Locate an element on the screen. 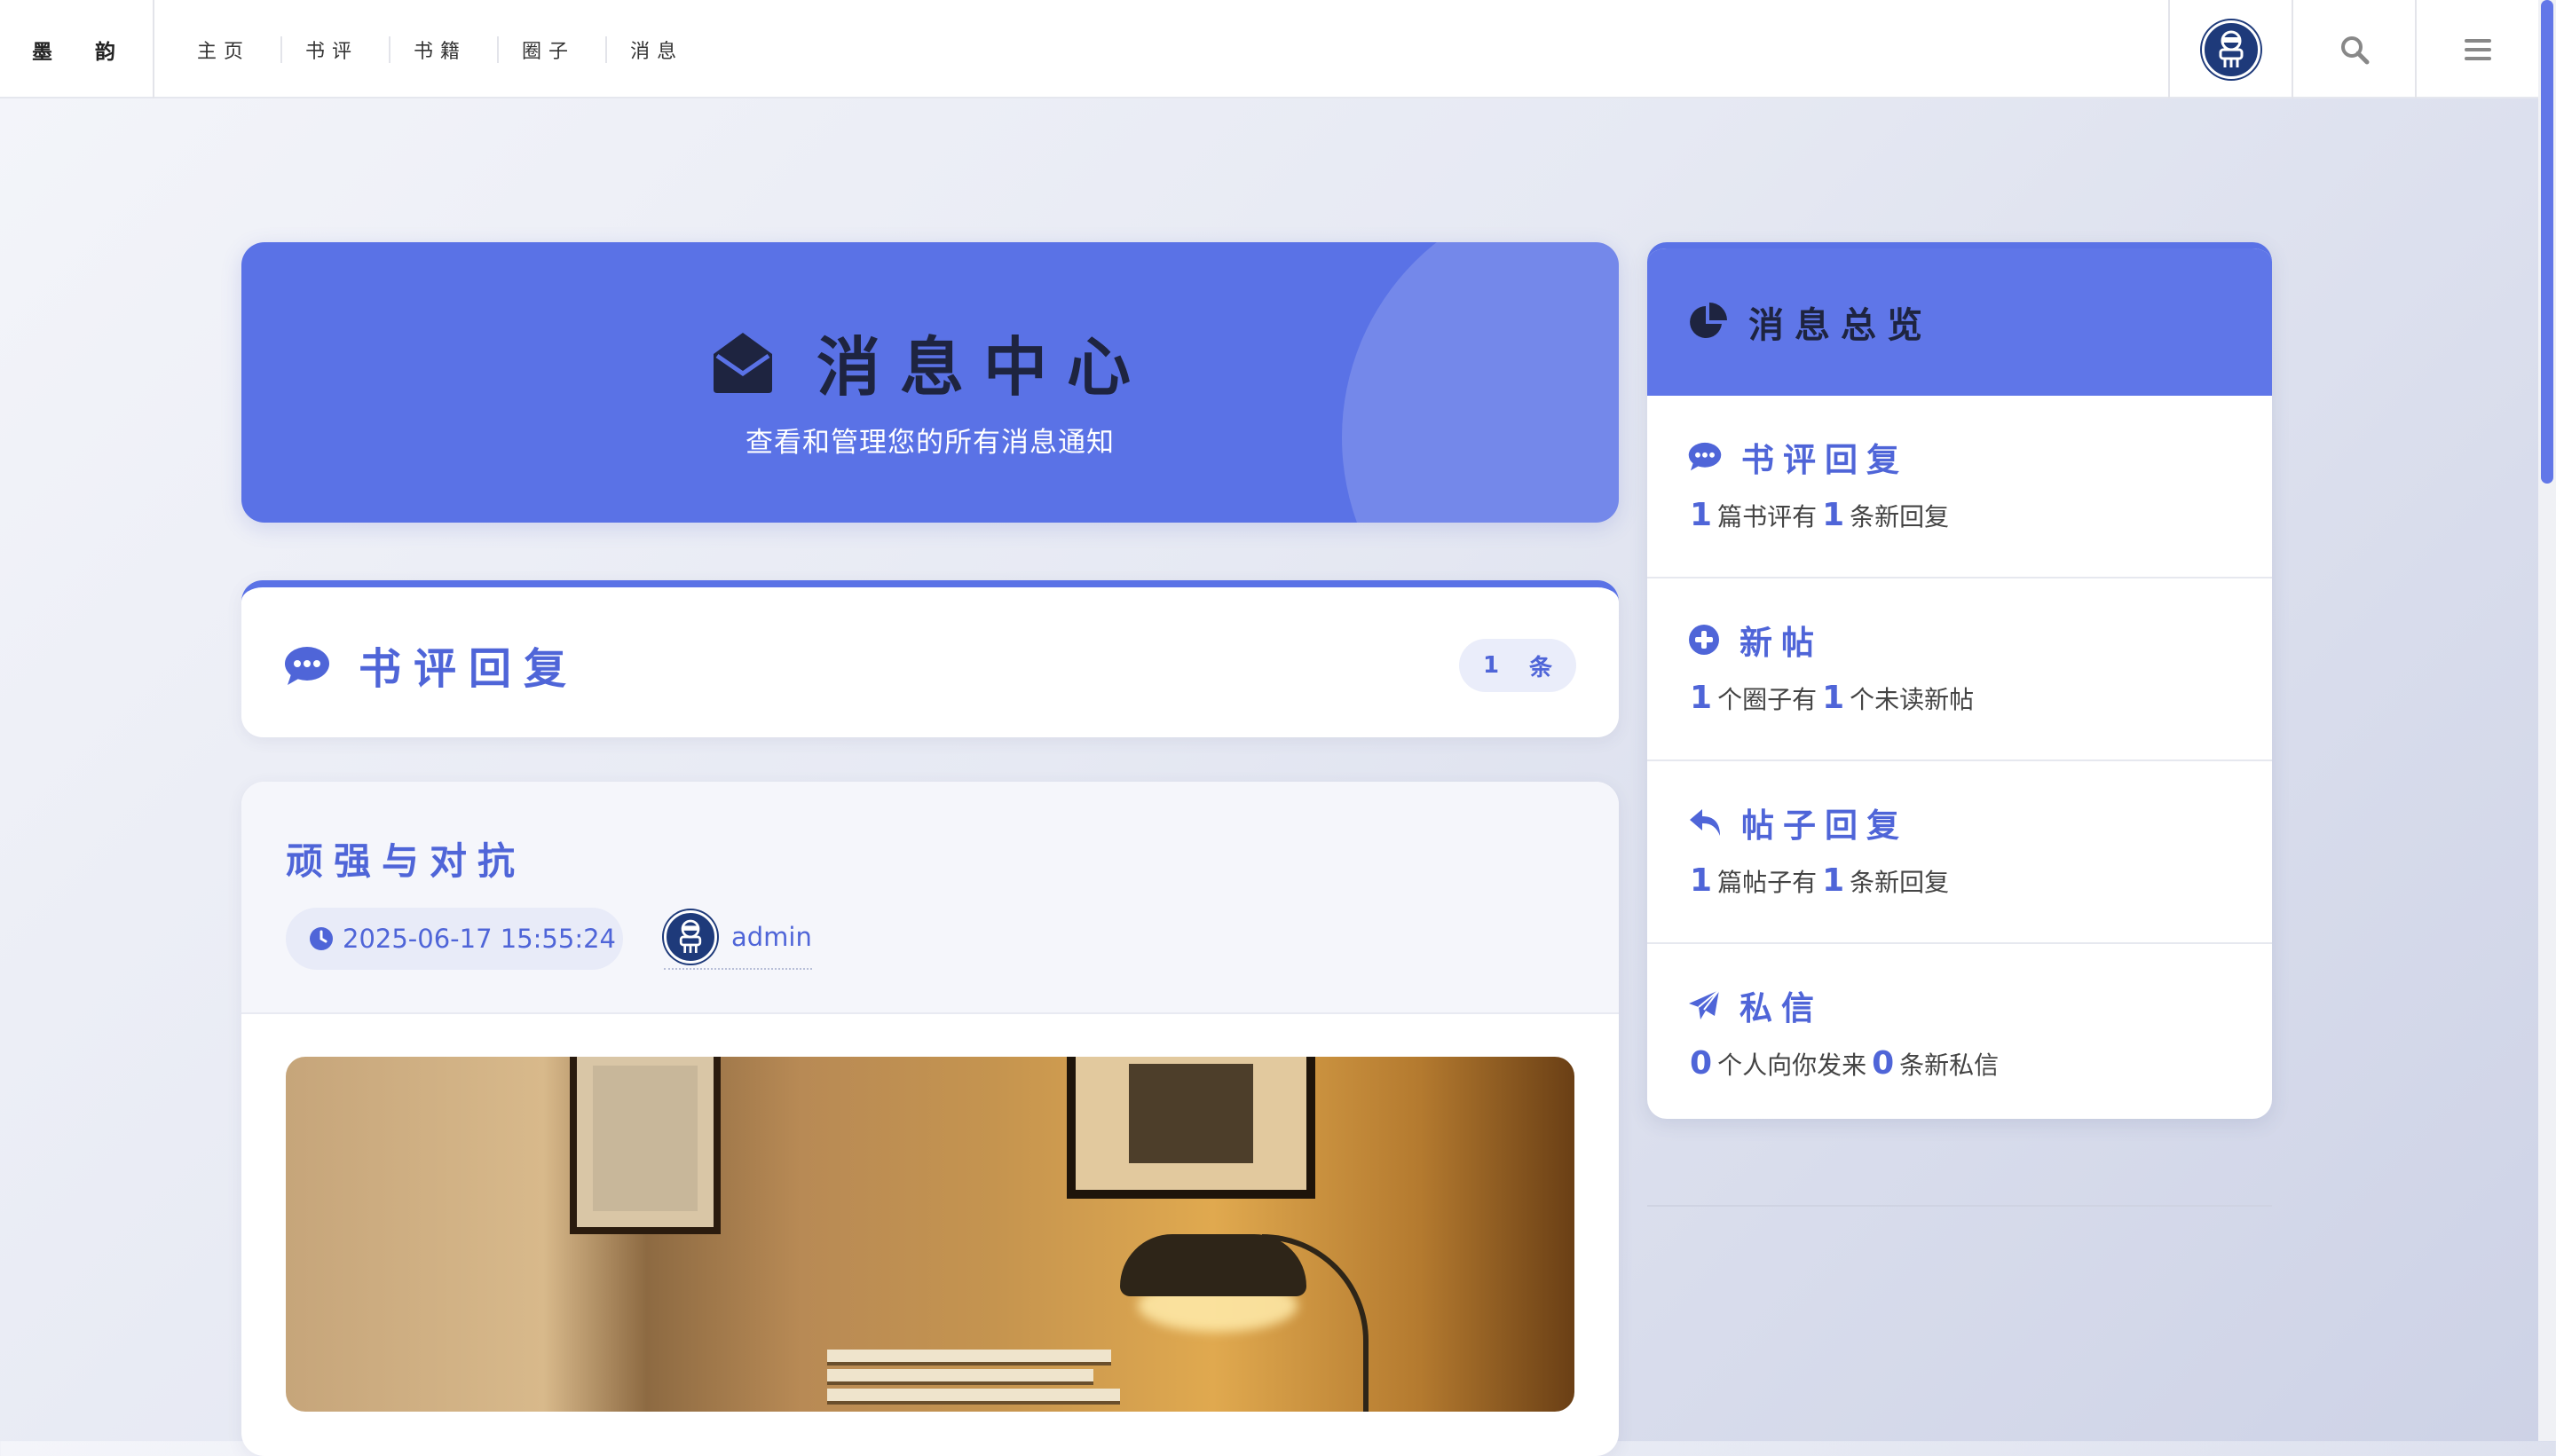 This screenshot has width=2556, height=1456. nav-links: 主页 书评 书籍 圈子 消息 is located at coordinates (443, 49).